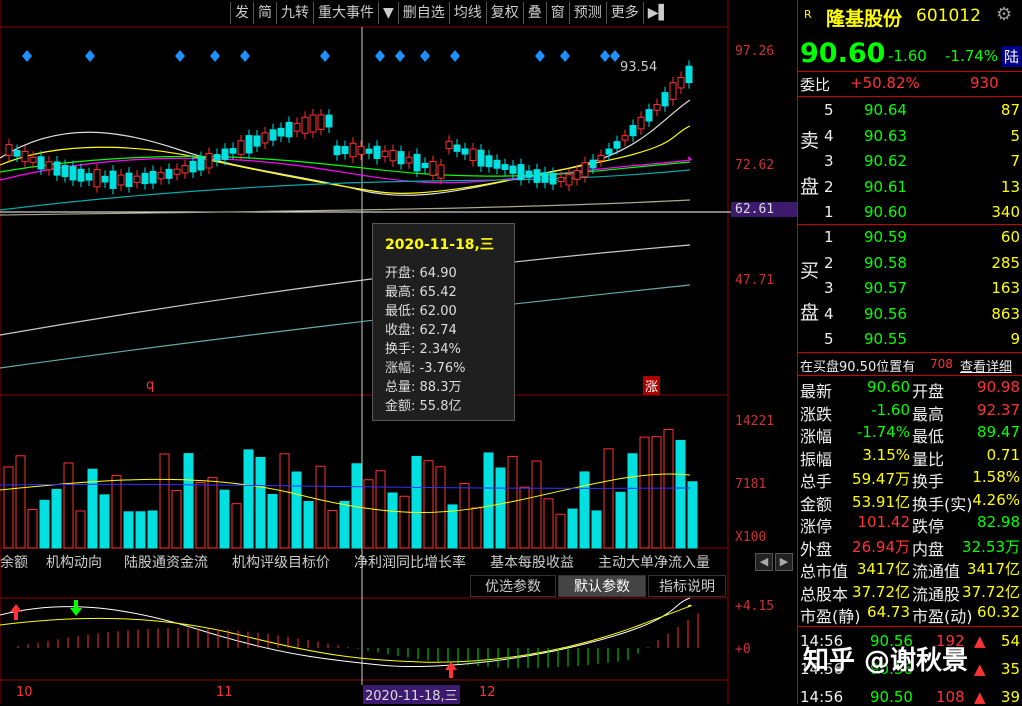  What do you see at coordinates (885, 339) in the screenshot?
I see `buy-price: 90.55` at bounding box center [885, 339].